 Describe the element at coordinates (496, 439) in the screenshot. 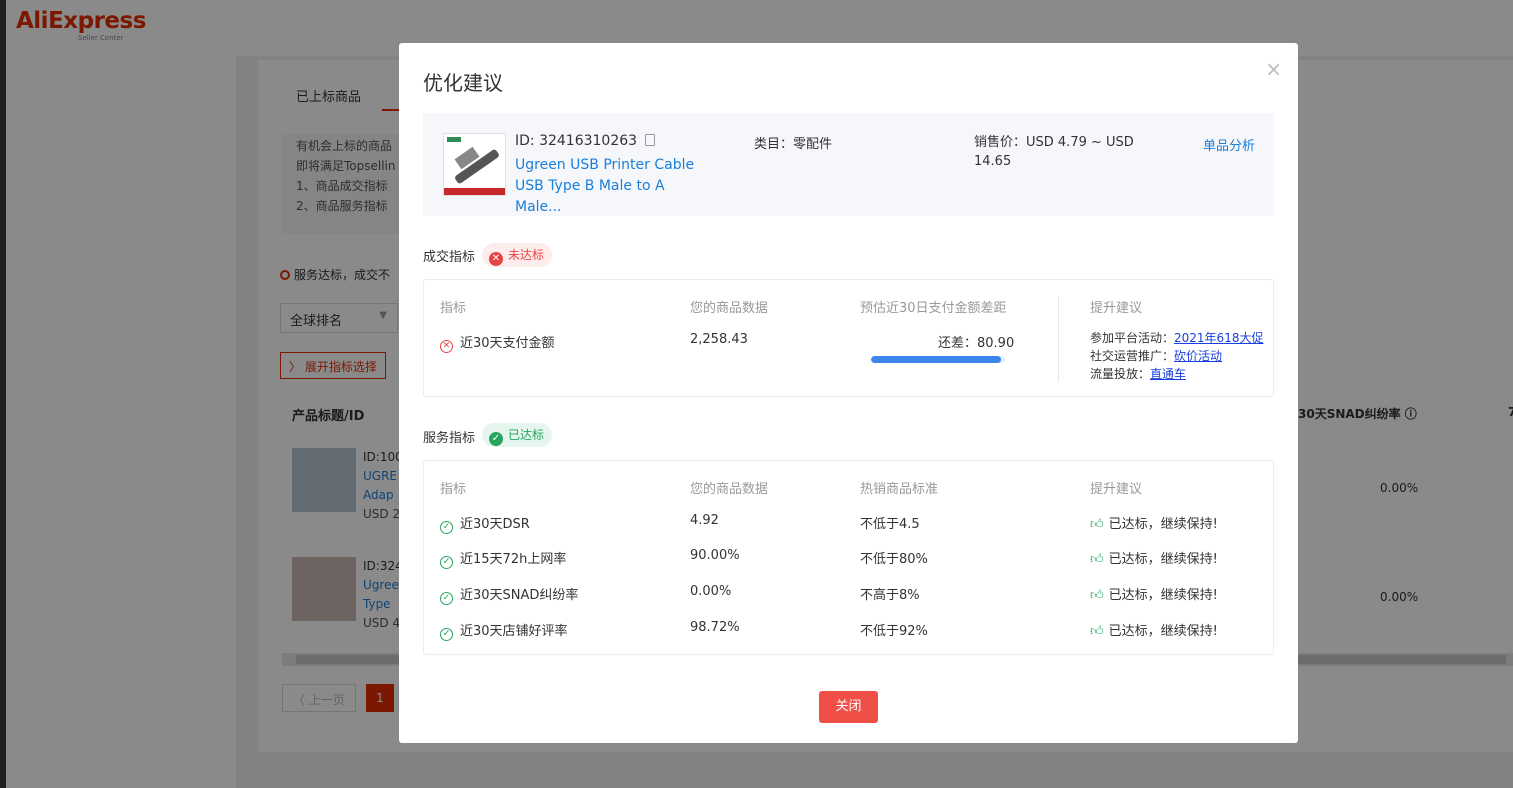

I see `check-circle-icon: ✓` at that location.